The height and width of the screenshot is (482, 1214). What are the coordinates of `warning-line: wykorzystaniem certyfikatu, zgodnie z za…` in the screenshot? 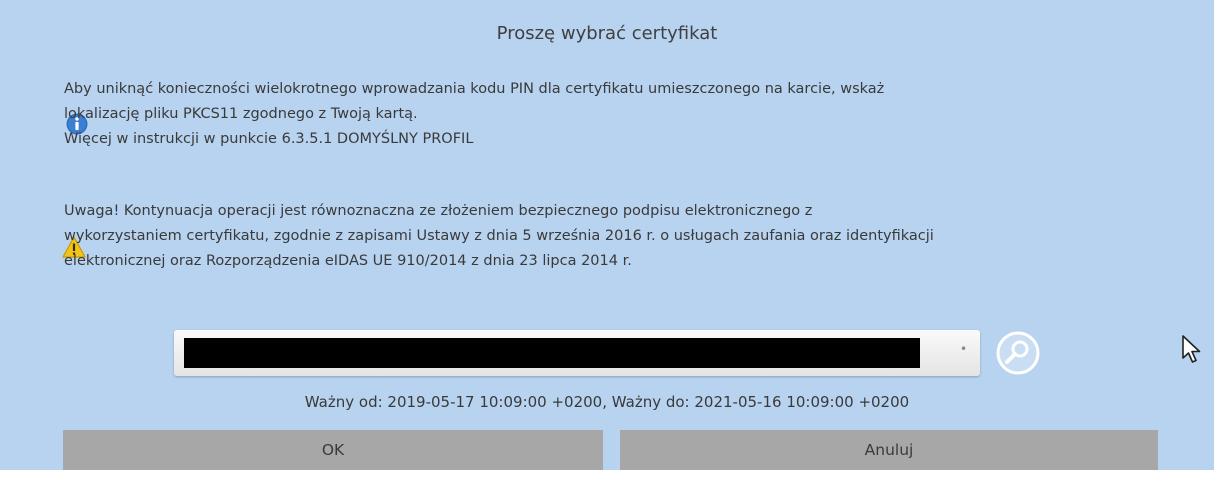 It's located at (499, 236).